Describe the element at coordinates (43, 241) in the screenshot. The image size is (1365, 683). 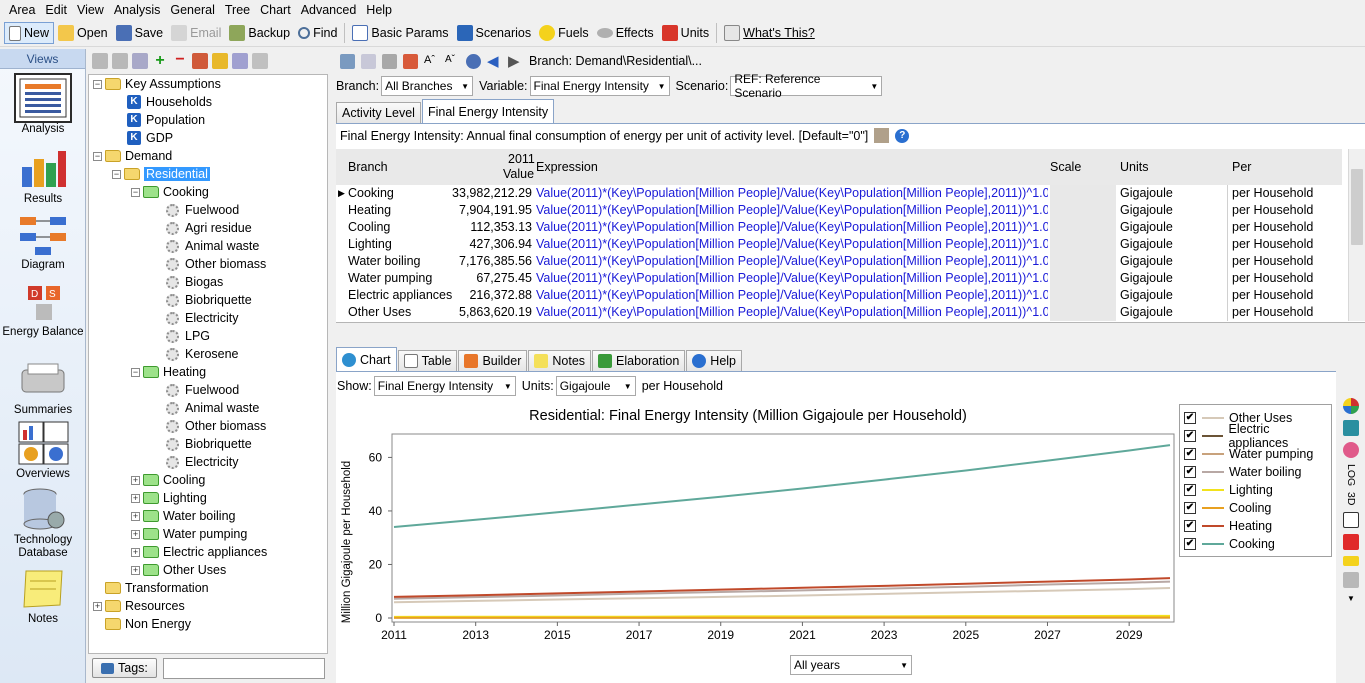
I see `view-diagram: Diagram` at that location.